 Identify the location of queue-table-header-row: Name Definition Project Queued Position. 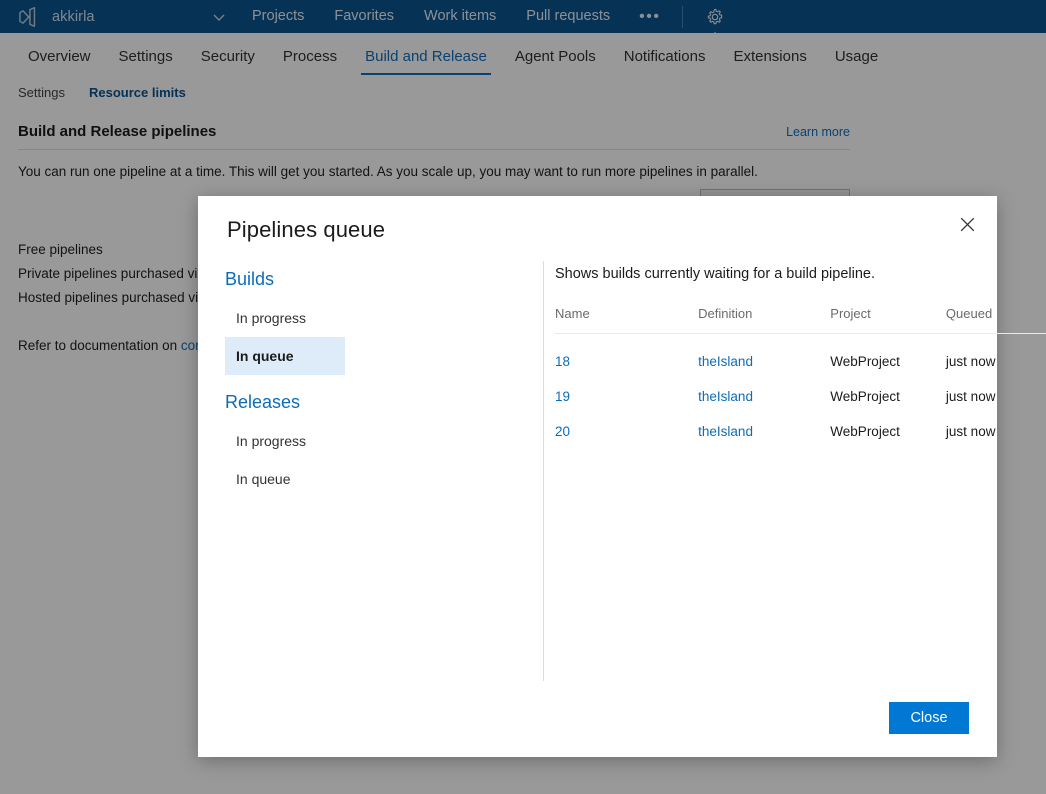
(800, 320).